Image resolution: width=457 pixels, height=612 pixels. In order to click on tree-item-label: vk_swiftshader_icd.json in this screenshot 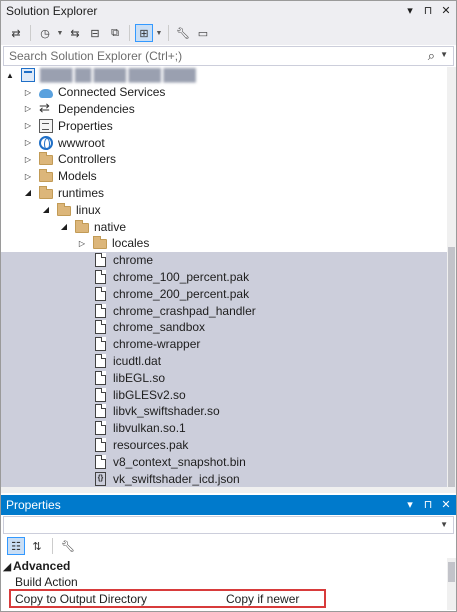, I will do `click(176, 478)`.